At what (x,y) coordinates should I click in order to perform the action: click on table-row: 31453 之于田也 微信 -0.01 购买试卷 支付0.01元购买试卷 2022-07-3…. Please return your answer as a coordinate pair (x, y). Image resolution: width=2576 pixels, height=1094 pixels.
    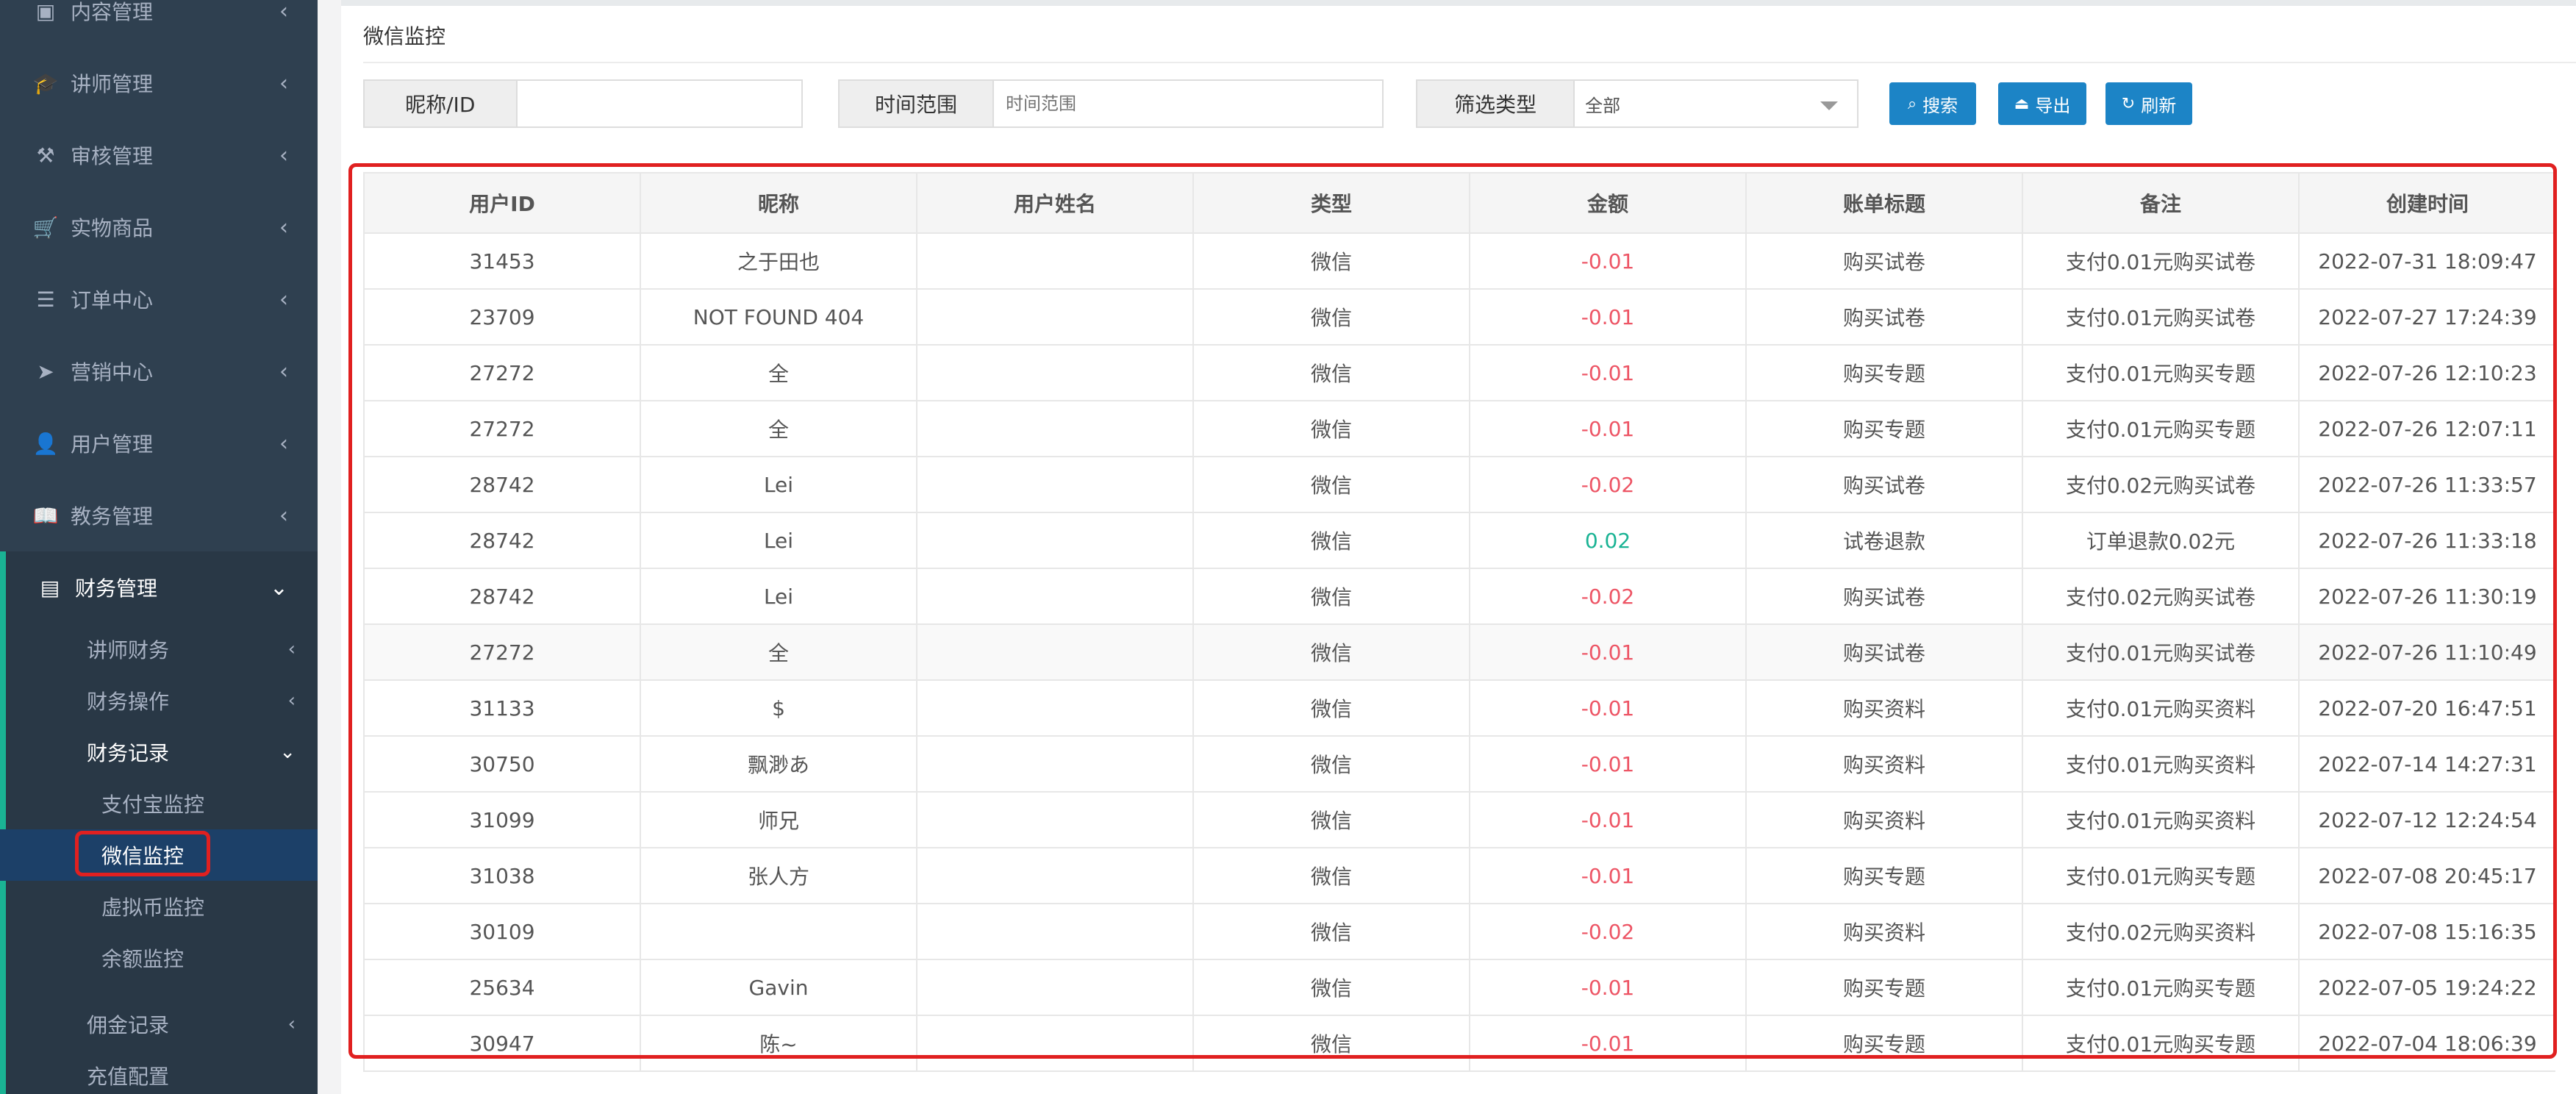
    Looking at the image, I should click on (1459, 261).